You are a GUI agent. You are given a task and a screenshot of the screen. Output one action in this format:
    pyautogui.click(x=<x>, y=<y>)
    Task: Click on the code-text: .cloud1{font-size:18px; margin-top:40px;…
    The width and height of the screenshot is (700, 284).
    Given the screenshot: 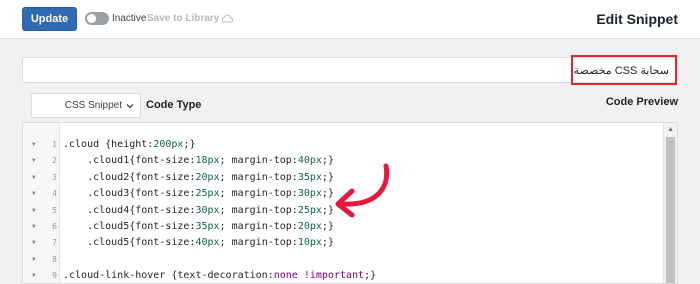 What is the action you would take?
    pyautogui.click(x=198, y=161)
    